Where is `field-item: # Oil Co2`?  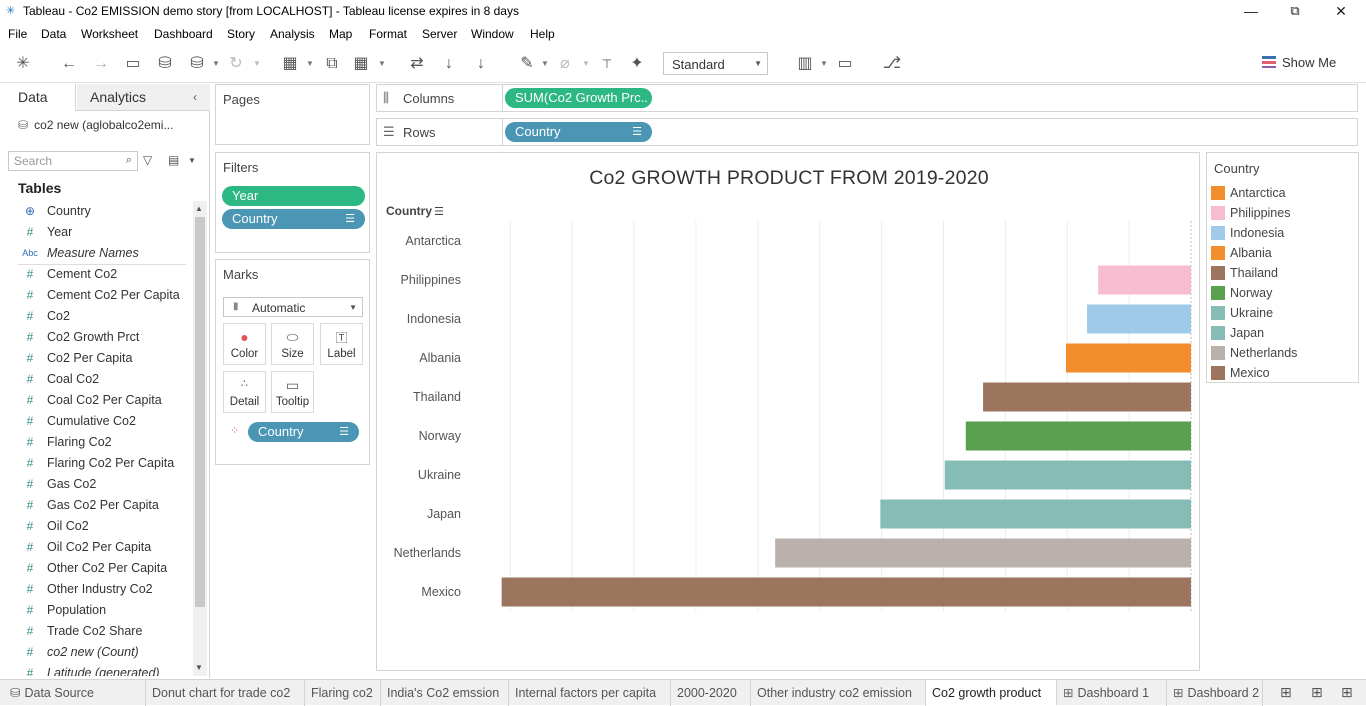 field-item: # Oil Co2 is located at coordinates (95, 526).